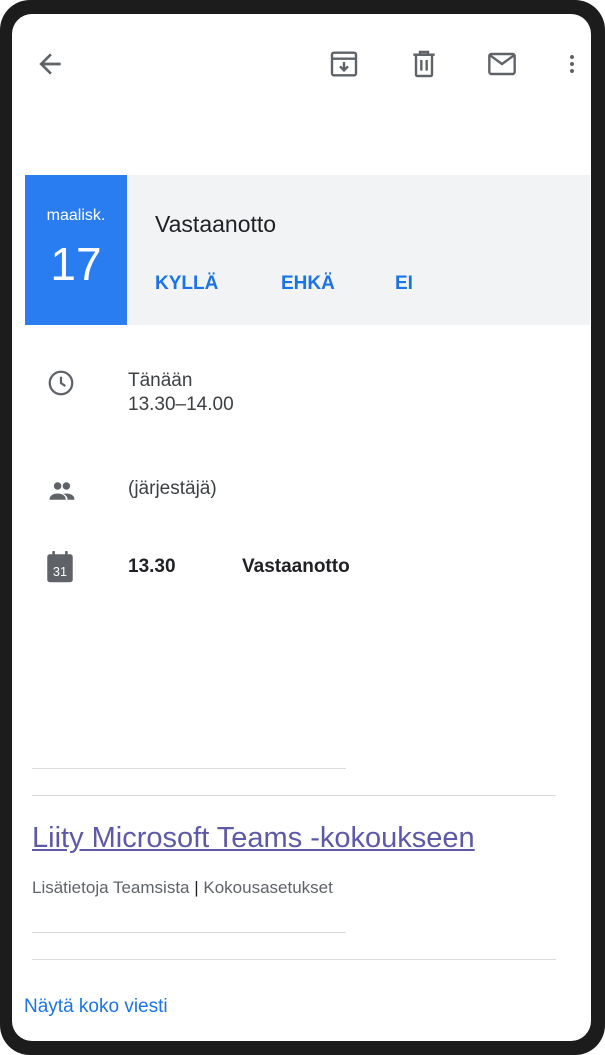  Describe the element at coordinates (301, 64) in the screenshot. I see `top-toolbar` at that location.